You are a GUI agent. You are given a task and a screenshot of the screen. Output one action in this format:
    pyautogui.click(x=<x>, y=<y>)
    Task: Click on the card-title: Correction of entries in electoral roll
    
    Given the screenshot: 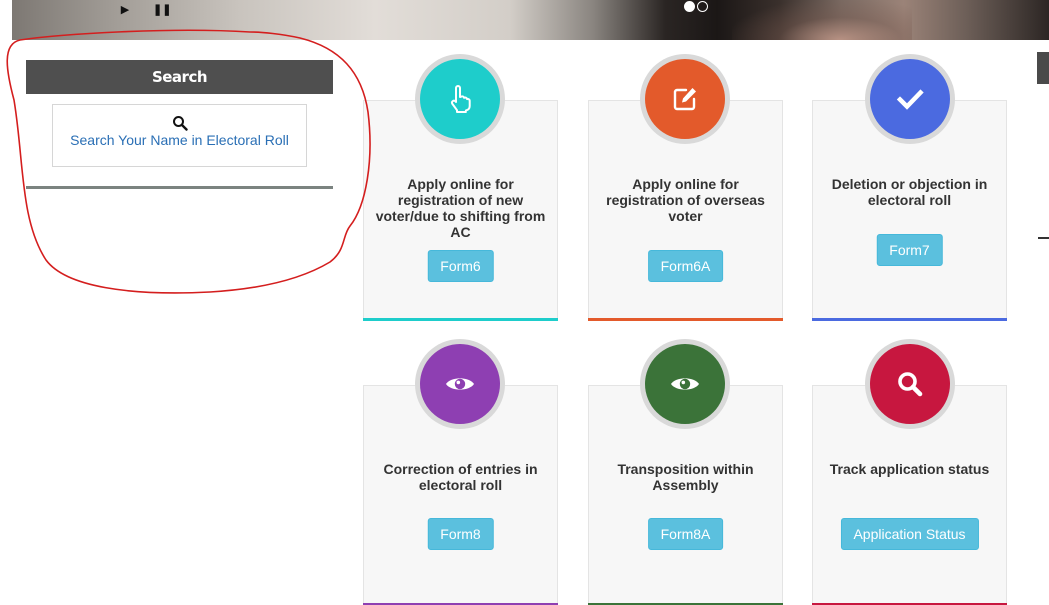 What is the action you would take?
    pyautogui.click(x=460, y=477)
    